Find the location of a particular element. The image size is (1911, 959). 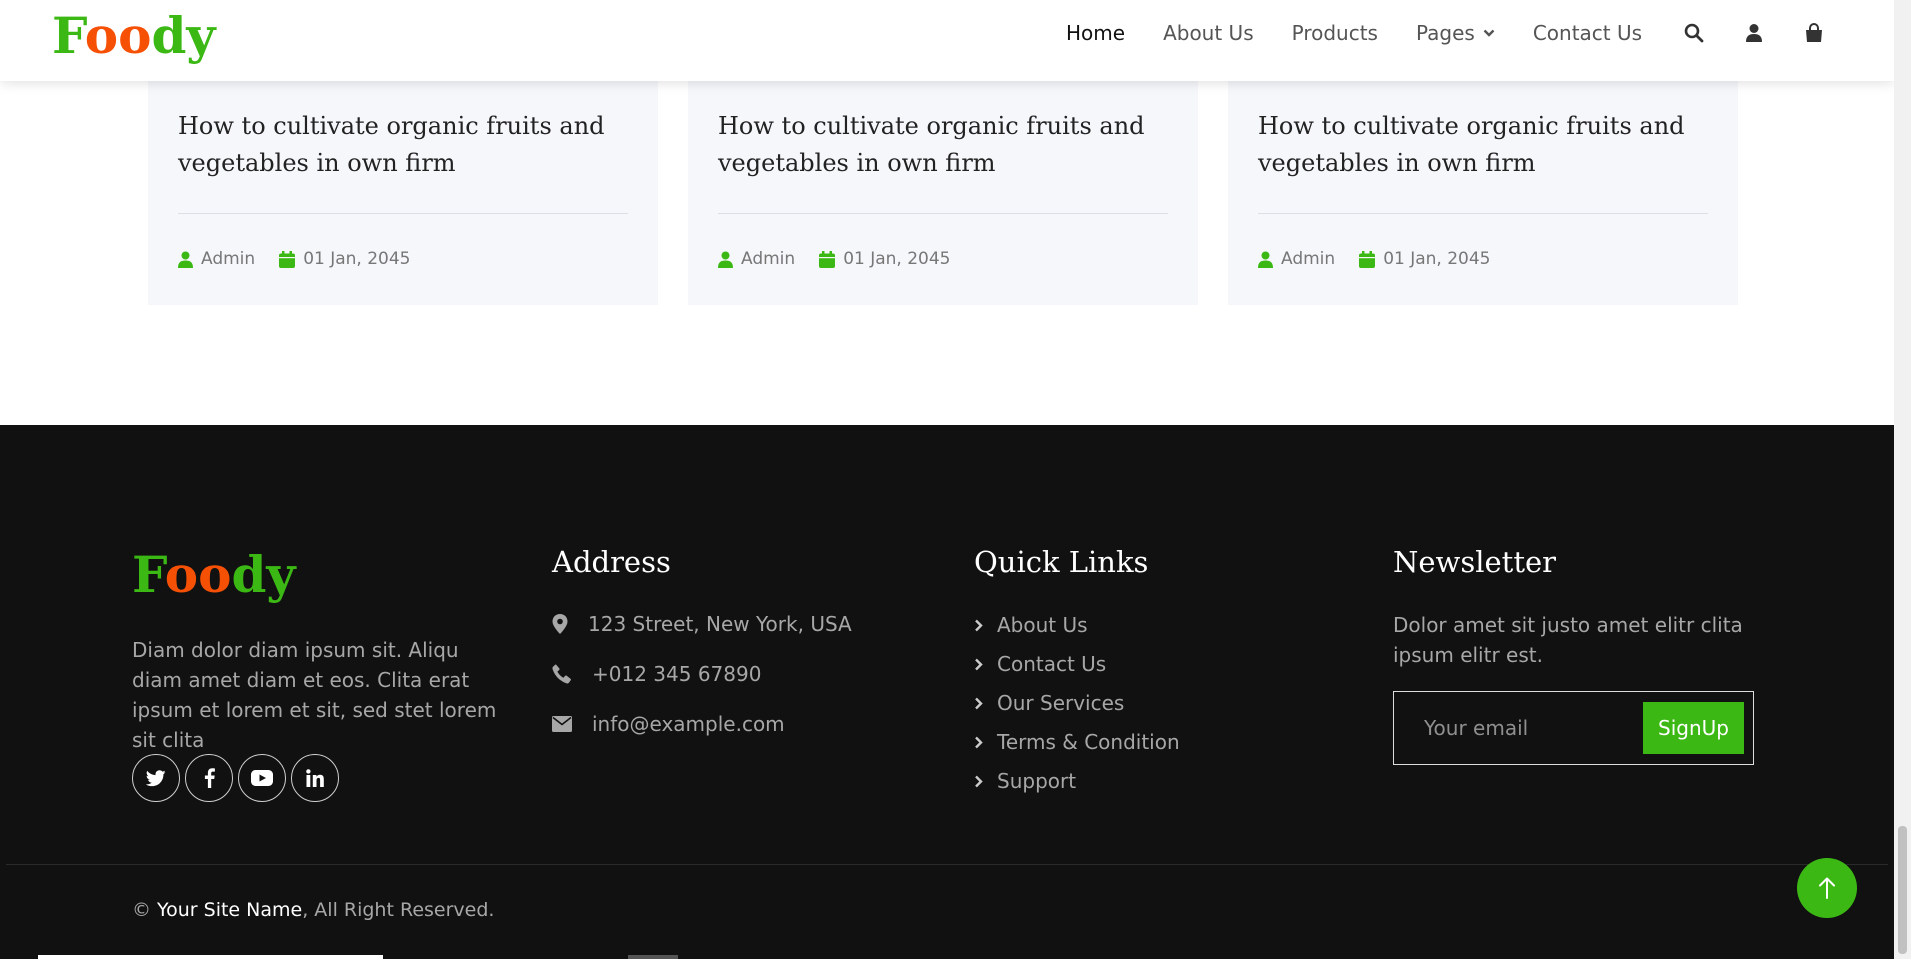

shopping-bag-icon is located at coordinates (1814, 33).